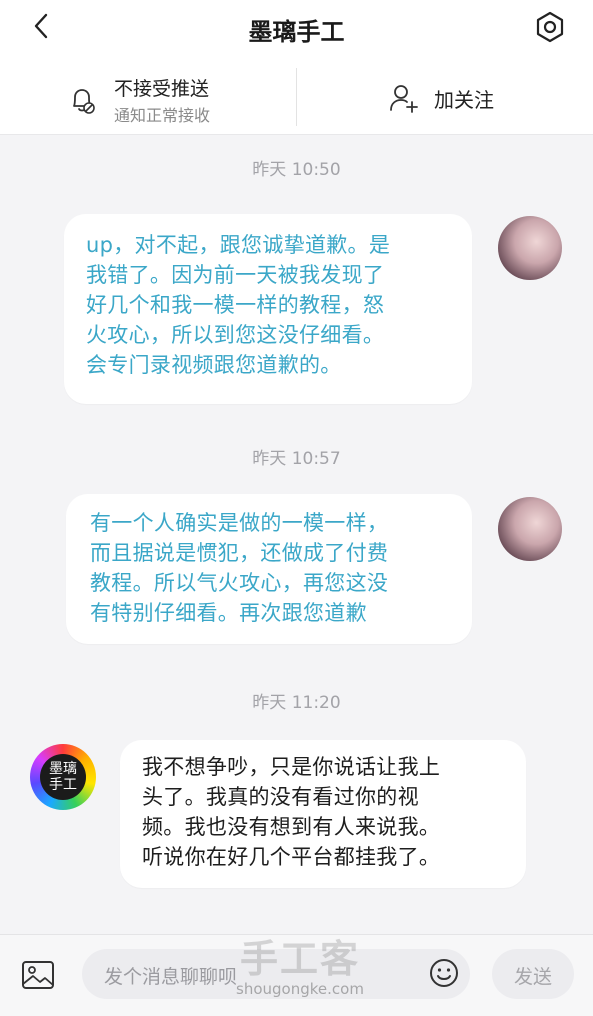  Describe the element at coordinates (291, 857) in the screenshot. I see `message-line: 听说你在好几个平台都挂我了。` at that location.